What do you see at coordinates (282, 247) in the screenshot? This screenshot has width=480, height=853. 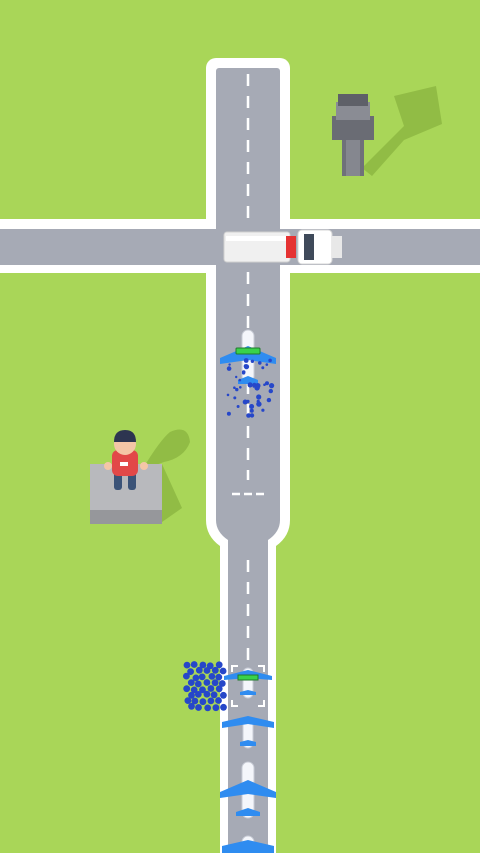 I see `fuel-truck` at bounding box center [282, 247].